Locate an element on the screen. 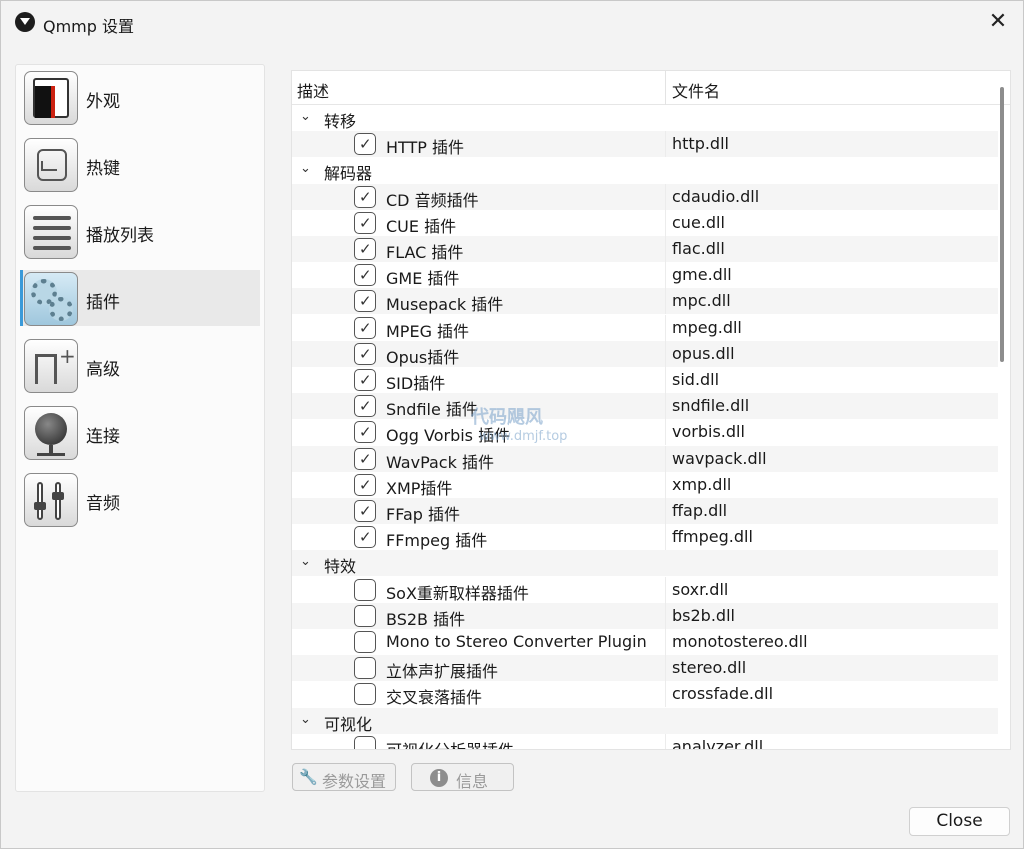 This screenshot has height=849, width=1024. sidebar-item-label: 插件 is located at coordinates (103, 303).